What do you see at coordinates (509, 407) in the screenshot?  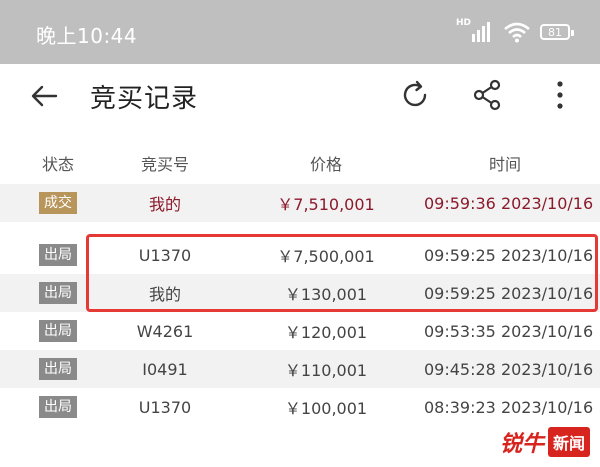 I see `bid-time: 08:39:23 2023/10/16` at bounding box center [509, 407].